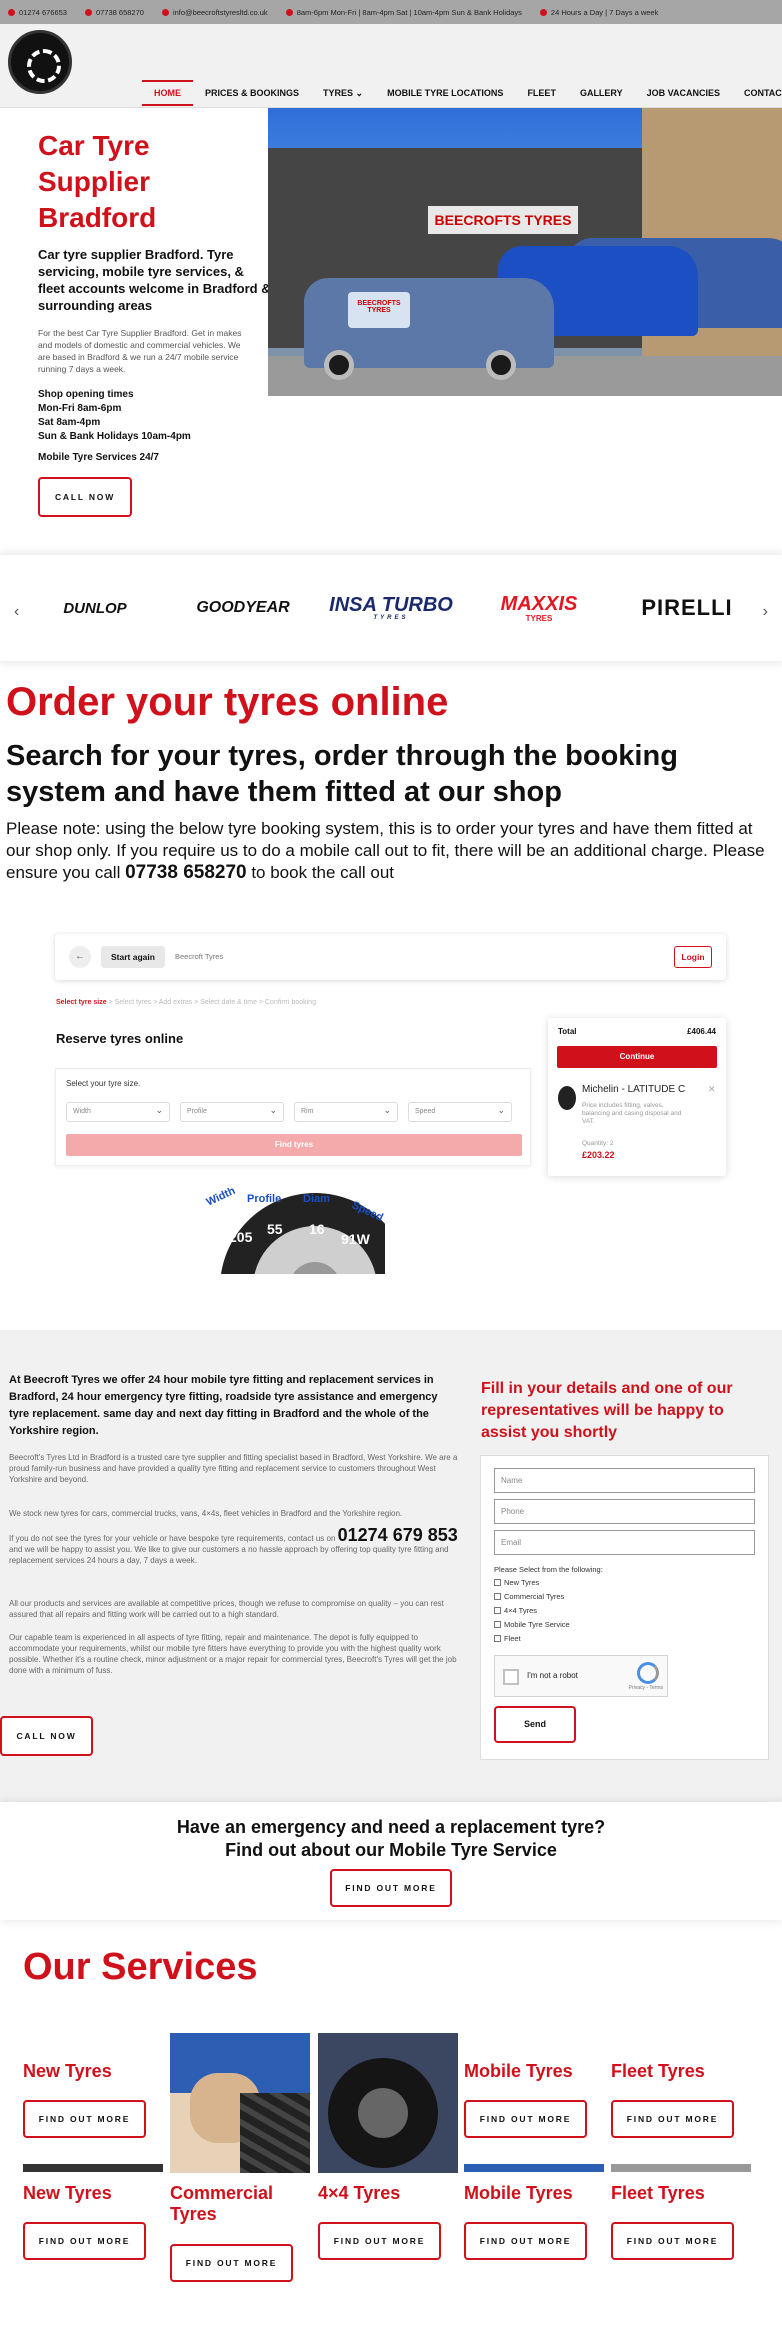  I want to click on service-fleet-tyres-button: FIND OUT MORE, so click(672, 2119).